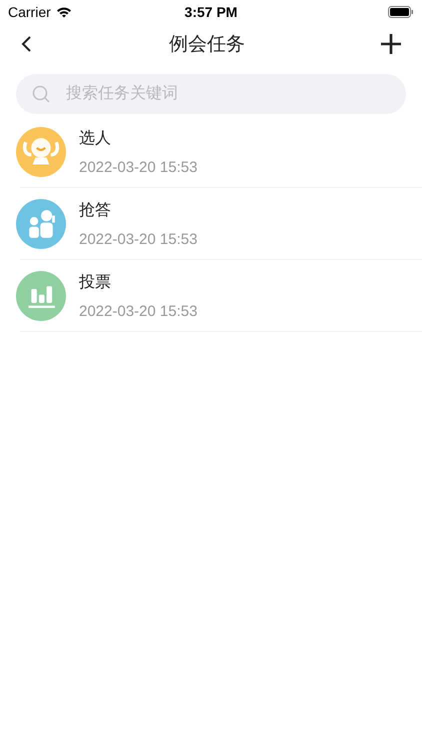 The image size is (422, 750). I want to click on task-title: 抢答, so click(138, 210).